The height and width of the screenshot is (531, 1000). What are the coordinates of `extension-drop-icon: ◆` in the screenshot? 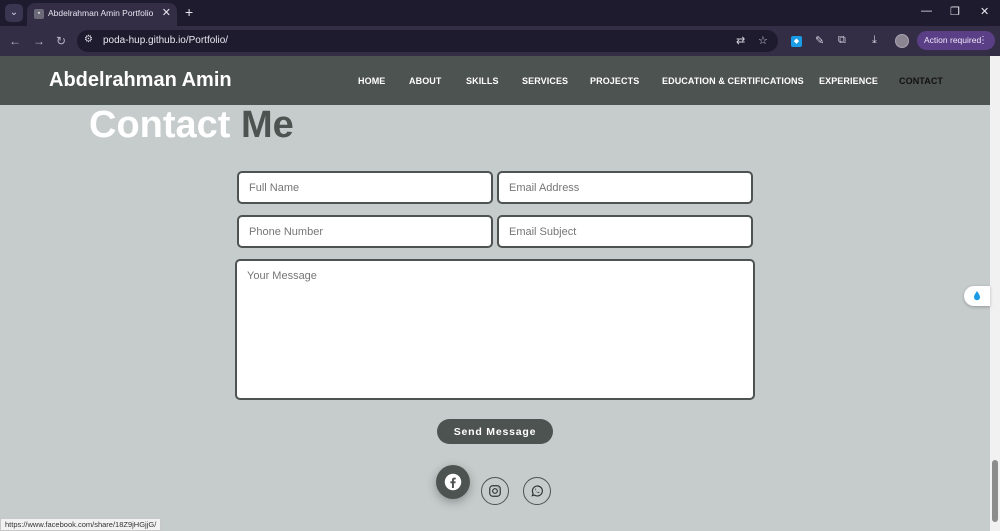 It's located at (796, 41).